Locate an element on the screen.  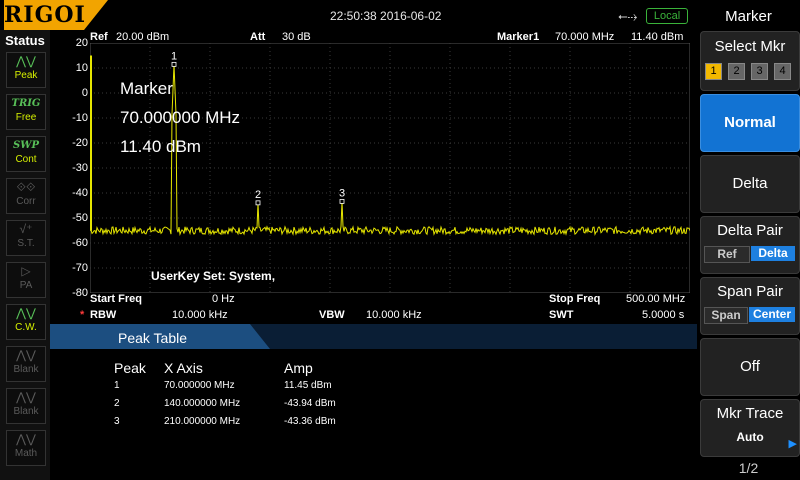
y-tick-label: -40 is located at coordinates (80, 193).